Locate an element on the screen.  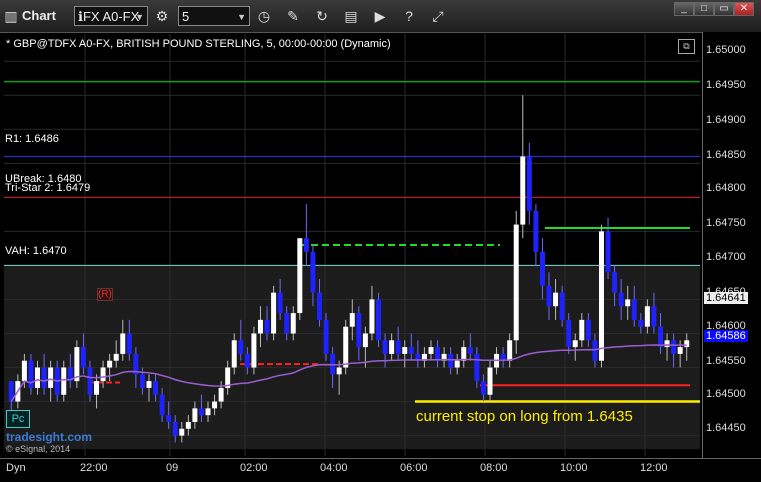
copyright-text: © eSignal, 2014 is located at coordinates (38, 449).